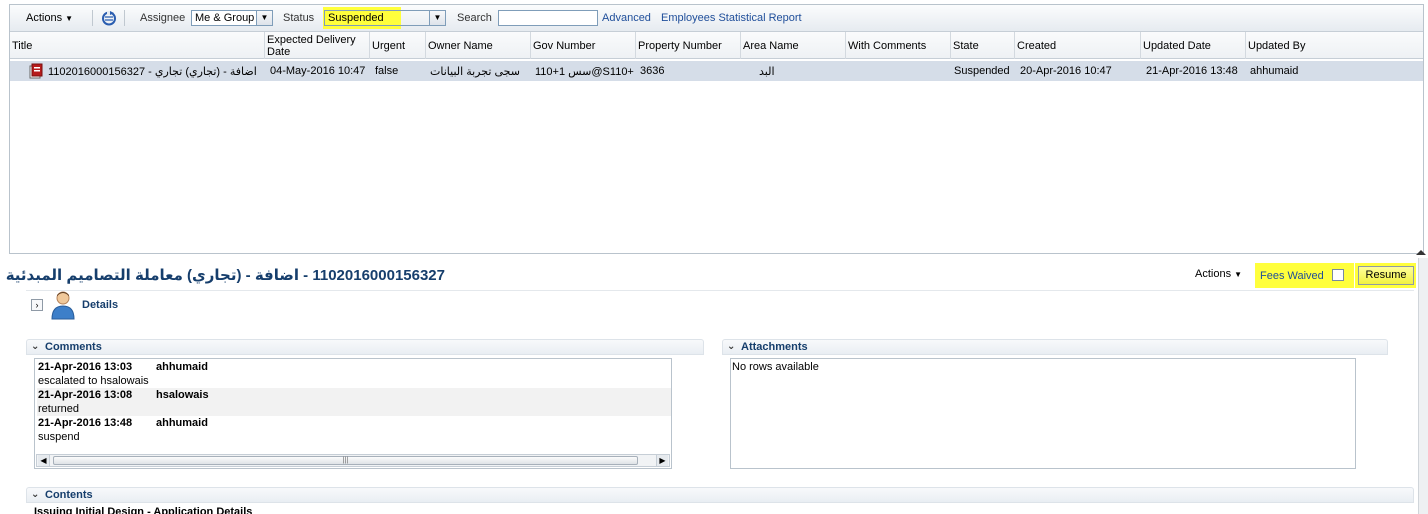  I want to click on comments-horizontal-scrollbar: ◀ ||| ▶, so click(353, 460).